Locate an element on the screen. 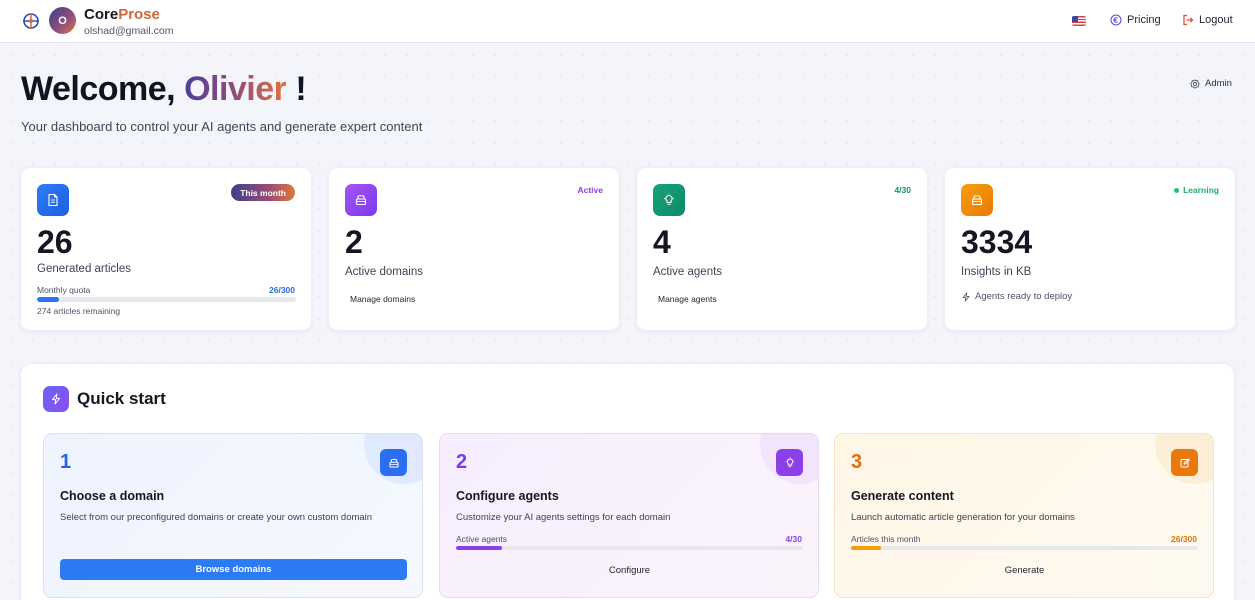 Image resolution: width=1255 pixels, height=600 pixels. stat-card-agents: 4/30 4 Active agents Manage agents is located at coordinates (782, 249).